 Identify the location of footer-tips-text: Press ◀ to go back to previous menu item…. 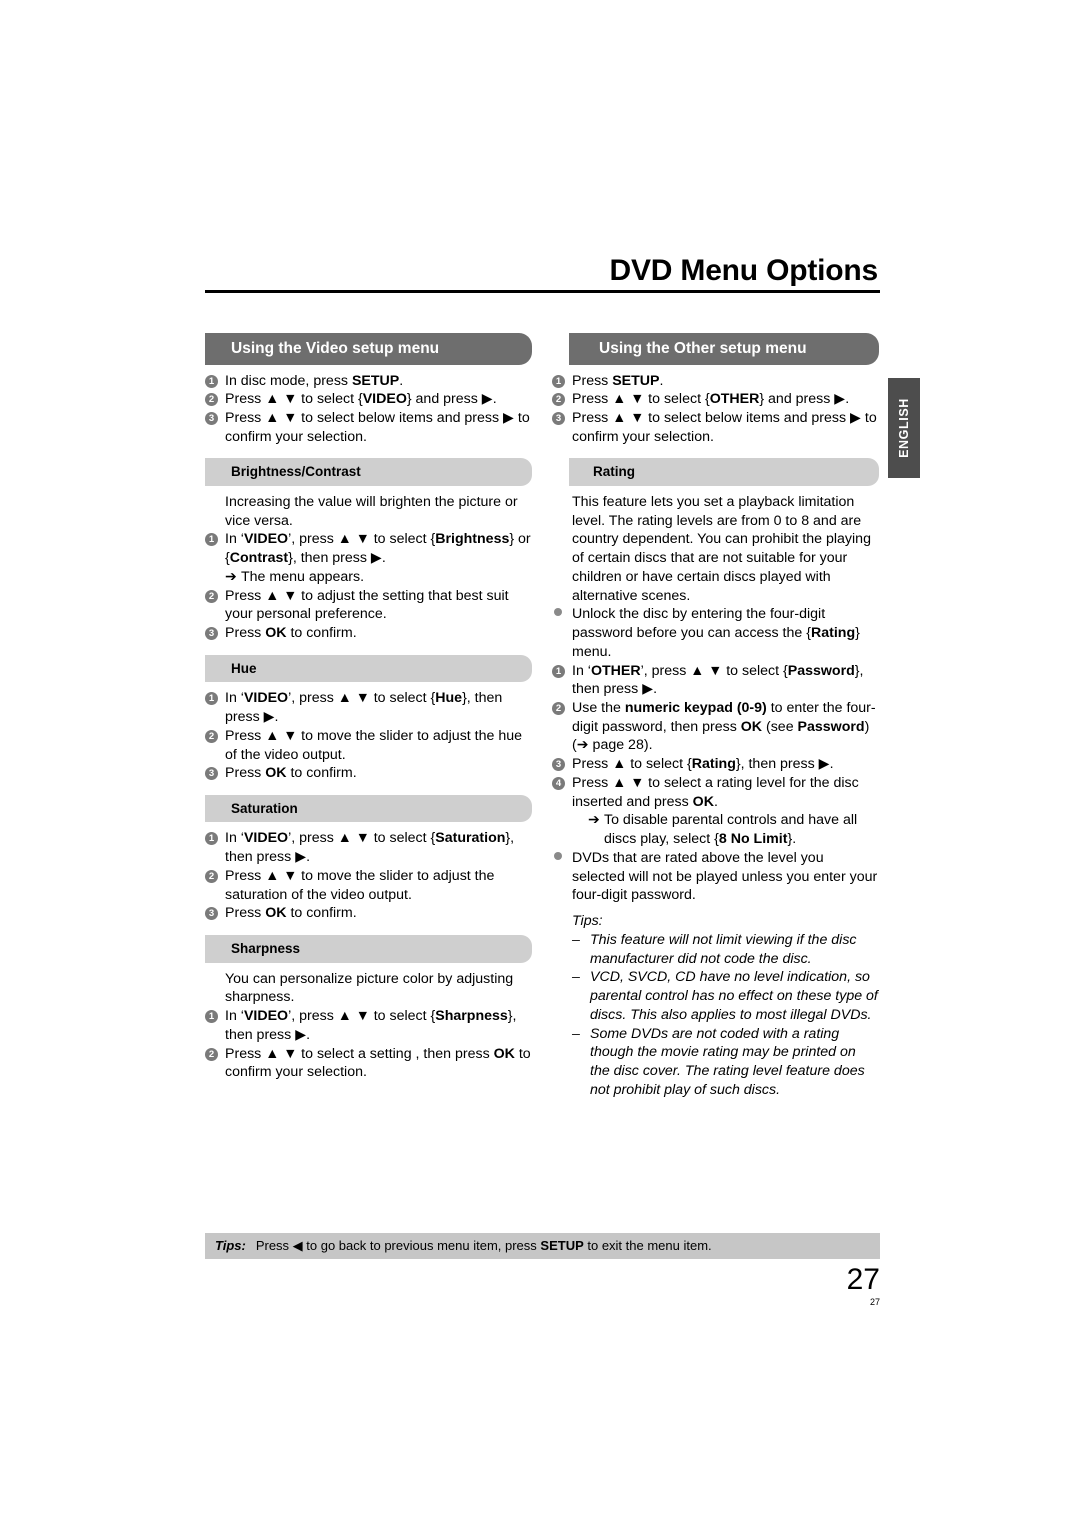
(483, 1245).